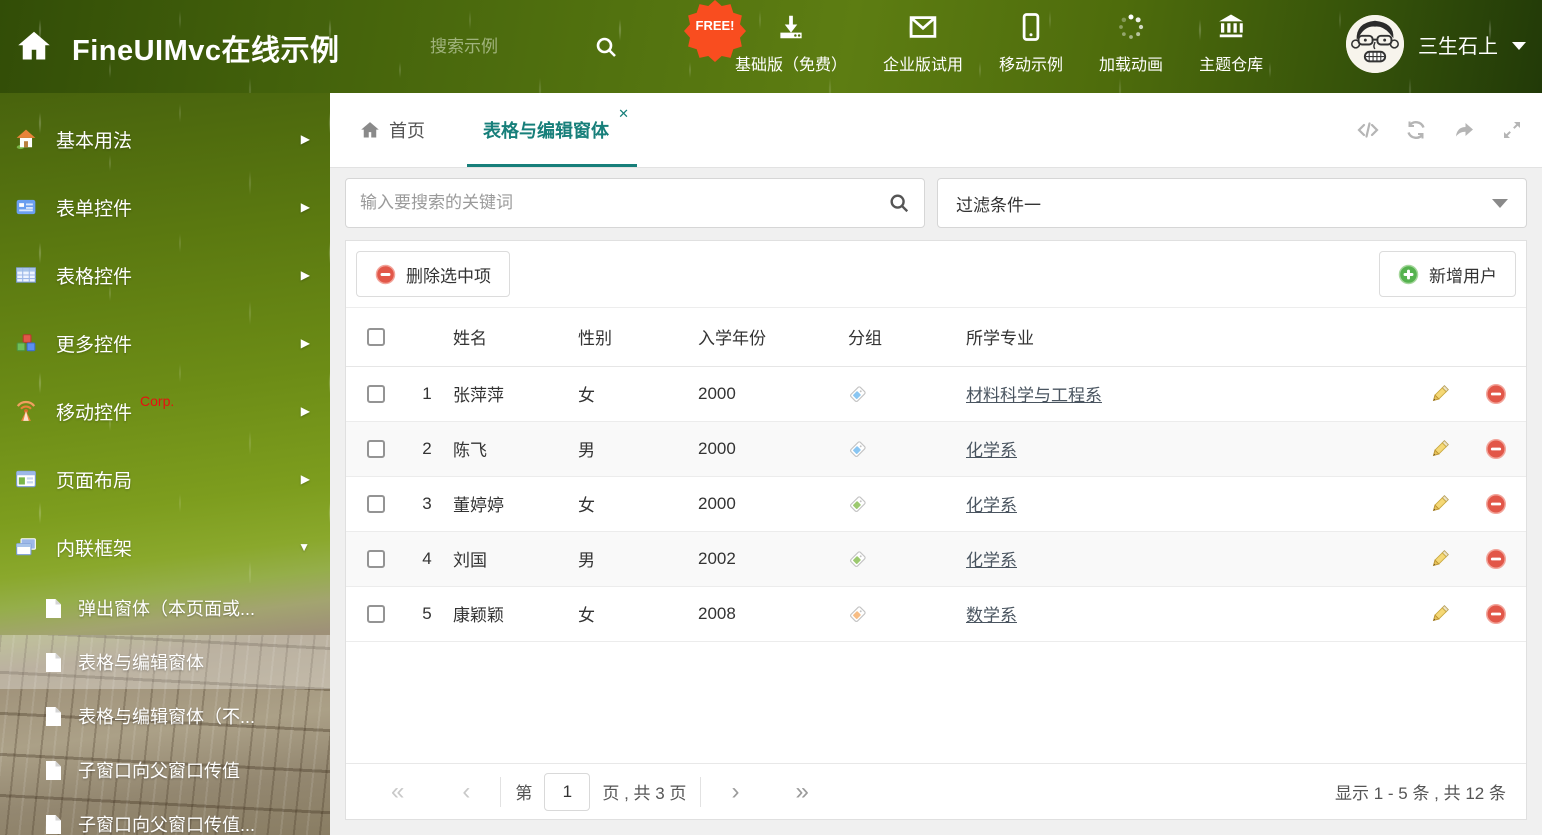  Describe the element at coordinates (515, 394) in the screenshot. I see `cell-name: 张萍萍` at that location.